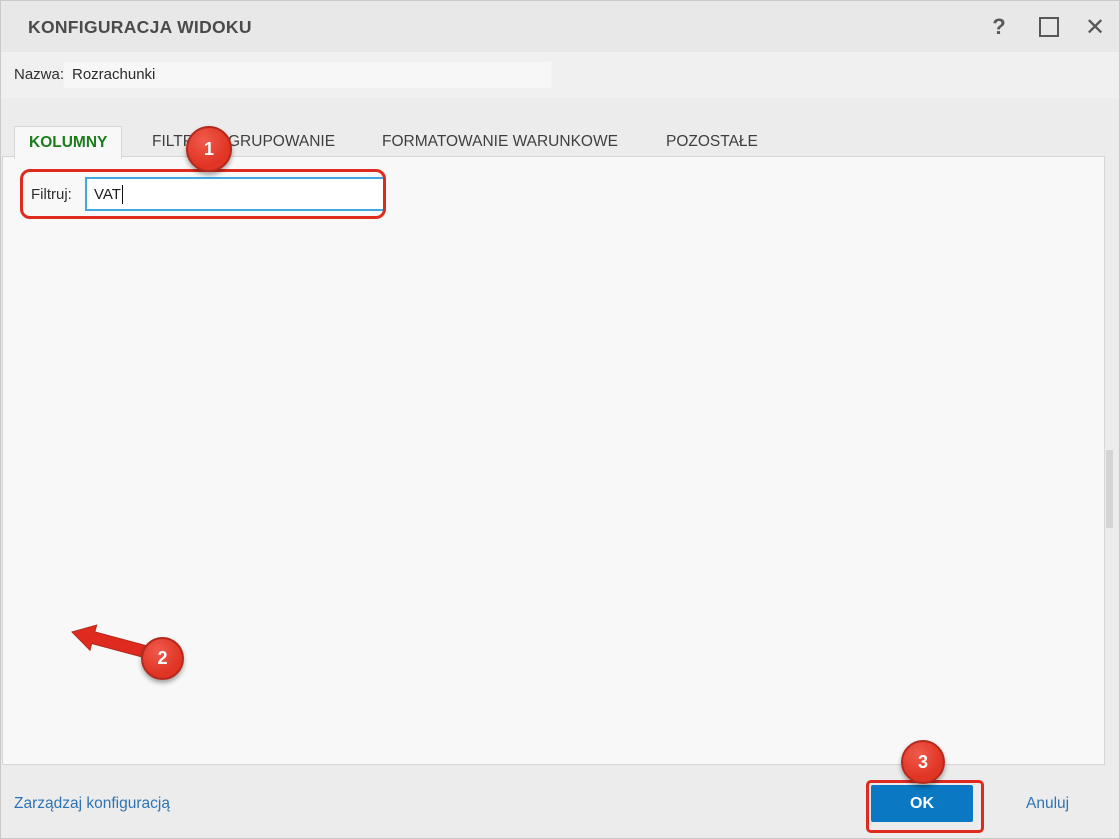 This screenshot has width=1120, height=839. Describe the element at coordinates (500, 141) in the screenshot. I see `tab-formatowanie-warunkowe: FORMATOWANIE WARUNKOWE` at that location.